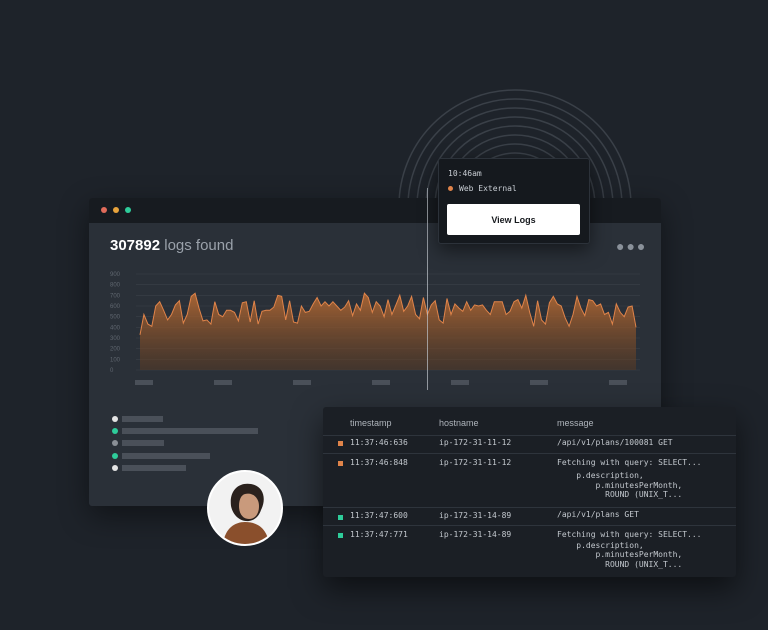  What do you see at coordinates (631, 246) in the screenshot?
I see `ellipsis-icon: ●●●` at bounding box center [631, 246].